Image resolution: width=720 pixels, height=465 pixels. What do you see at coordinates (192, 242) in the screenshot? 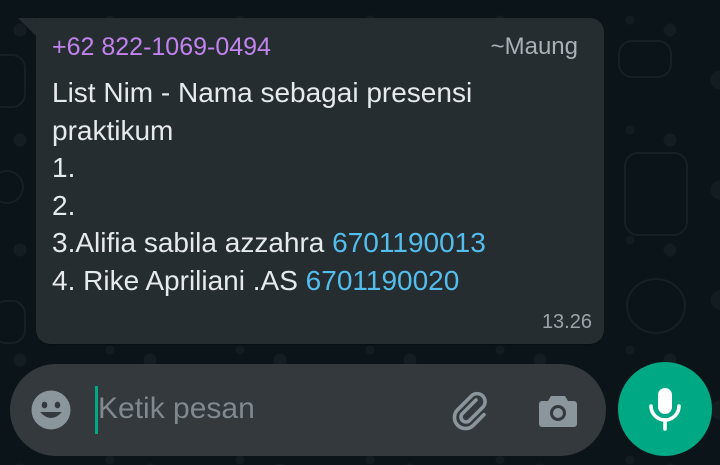
I see `entry-name: 3.Alifia sabila azzahra` at bounding box center [192, 242].